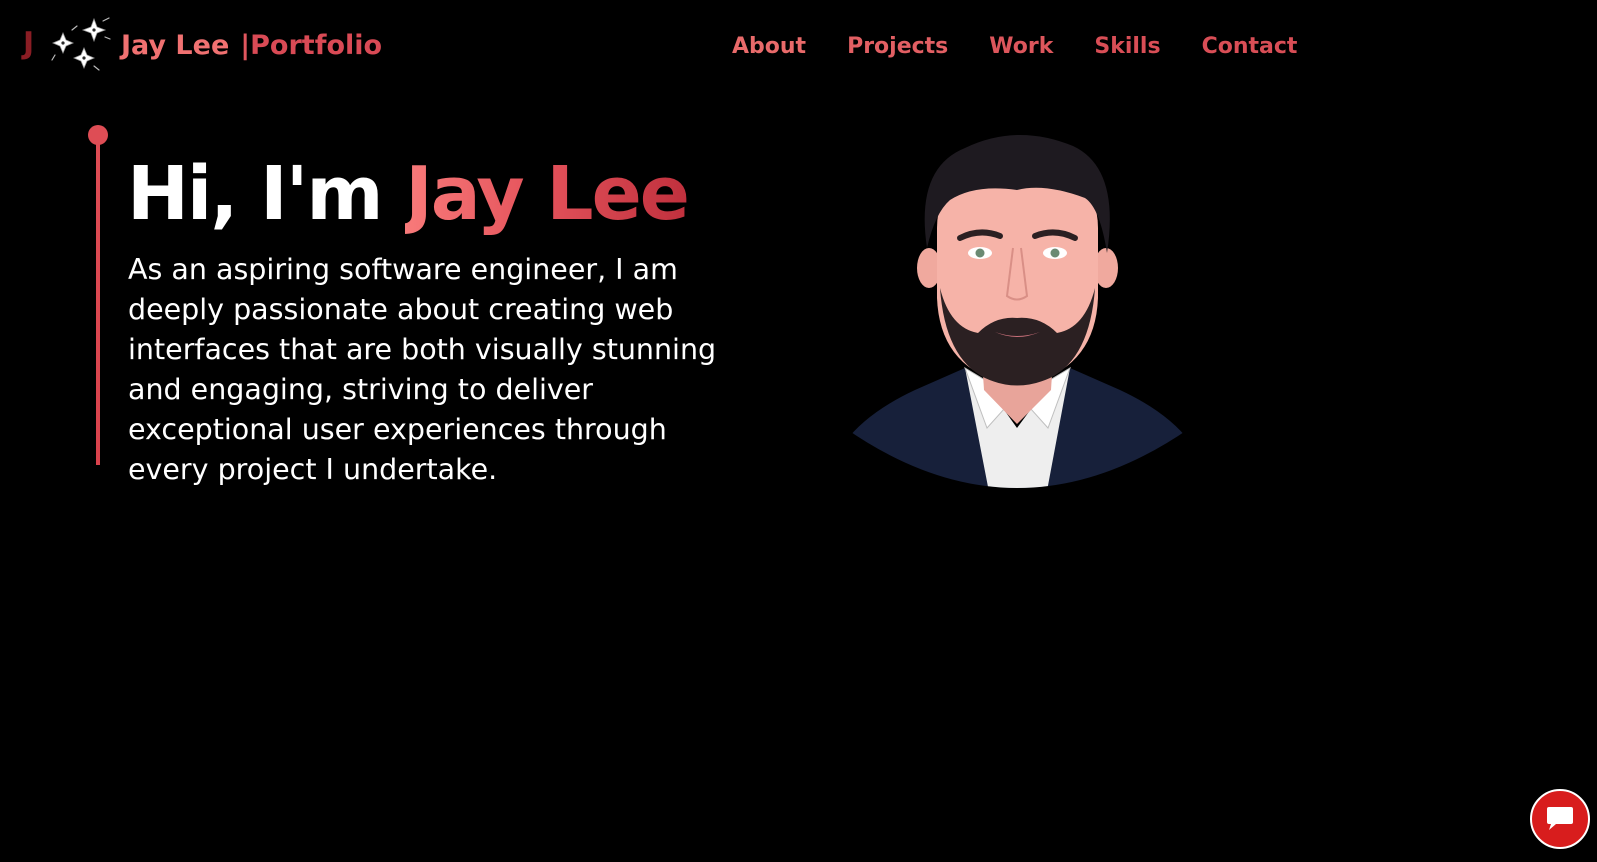 This screenshot has width=1597, height=862. What do you see at coordinates (897, 47) in the screenshot?
I see `nav-link-projects: Projects` at bounding box center [897, 47].